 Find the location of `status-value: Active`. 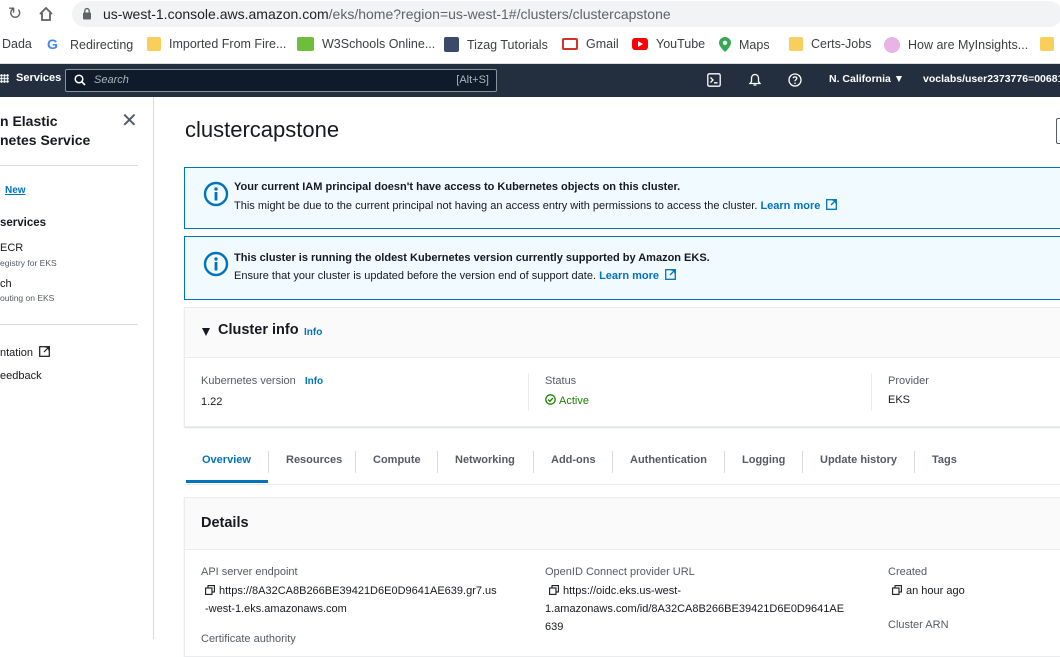

status-value: Active is located at coordinates (567, 400).